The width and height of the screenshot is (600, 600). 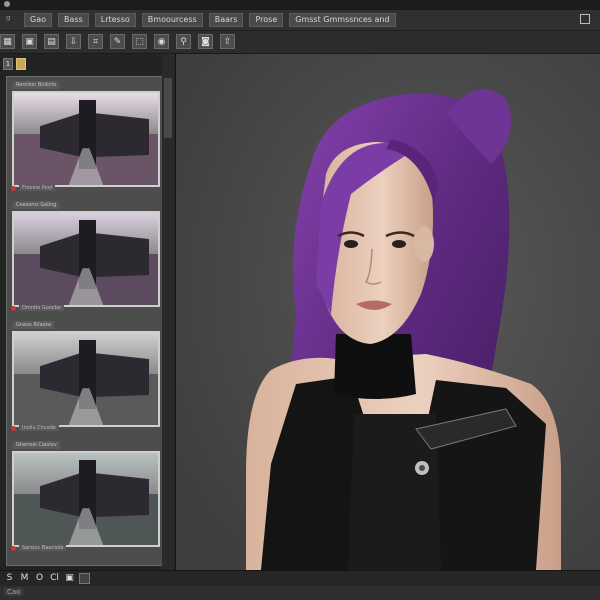 I want to click on import-icon: ⇩, so click(x=73, y=41).